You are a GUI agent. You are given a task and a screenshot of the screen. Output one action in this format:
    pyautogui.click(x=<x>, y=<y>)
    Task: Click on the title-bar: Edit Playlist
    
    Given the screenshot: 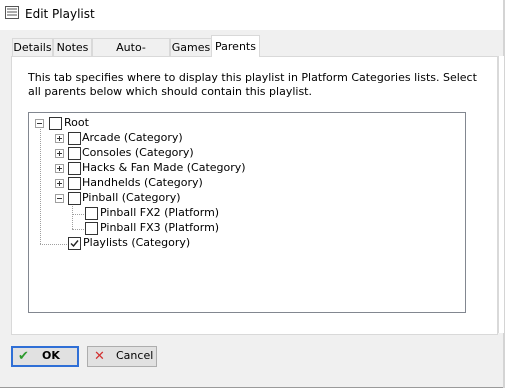 What is the action you would take?
    pyautogui.click(x=252, y=15)
    